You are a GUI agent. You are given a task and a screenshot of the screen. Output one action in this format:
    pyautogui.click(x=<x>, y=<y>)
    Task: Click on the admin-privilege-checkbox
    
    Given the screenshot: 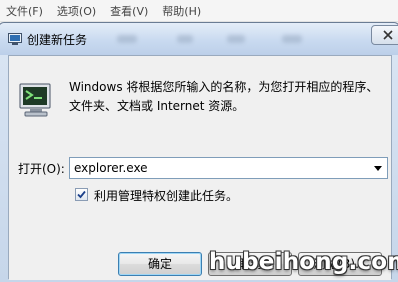 What is the action you would take?
    pyautogui.click(x=81, y=194)
    